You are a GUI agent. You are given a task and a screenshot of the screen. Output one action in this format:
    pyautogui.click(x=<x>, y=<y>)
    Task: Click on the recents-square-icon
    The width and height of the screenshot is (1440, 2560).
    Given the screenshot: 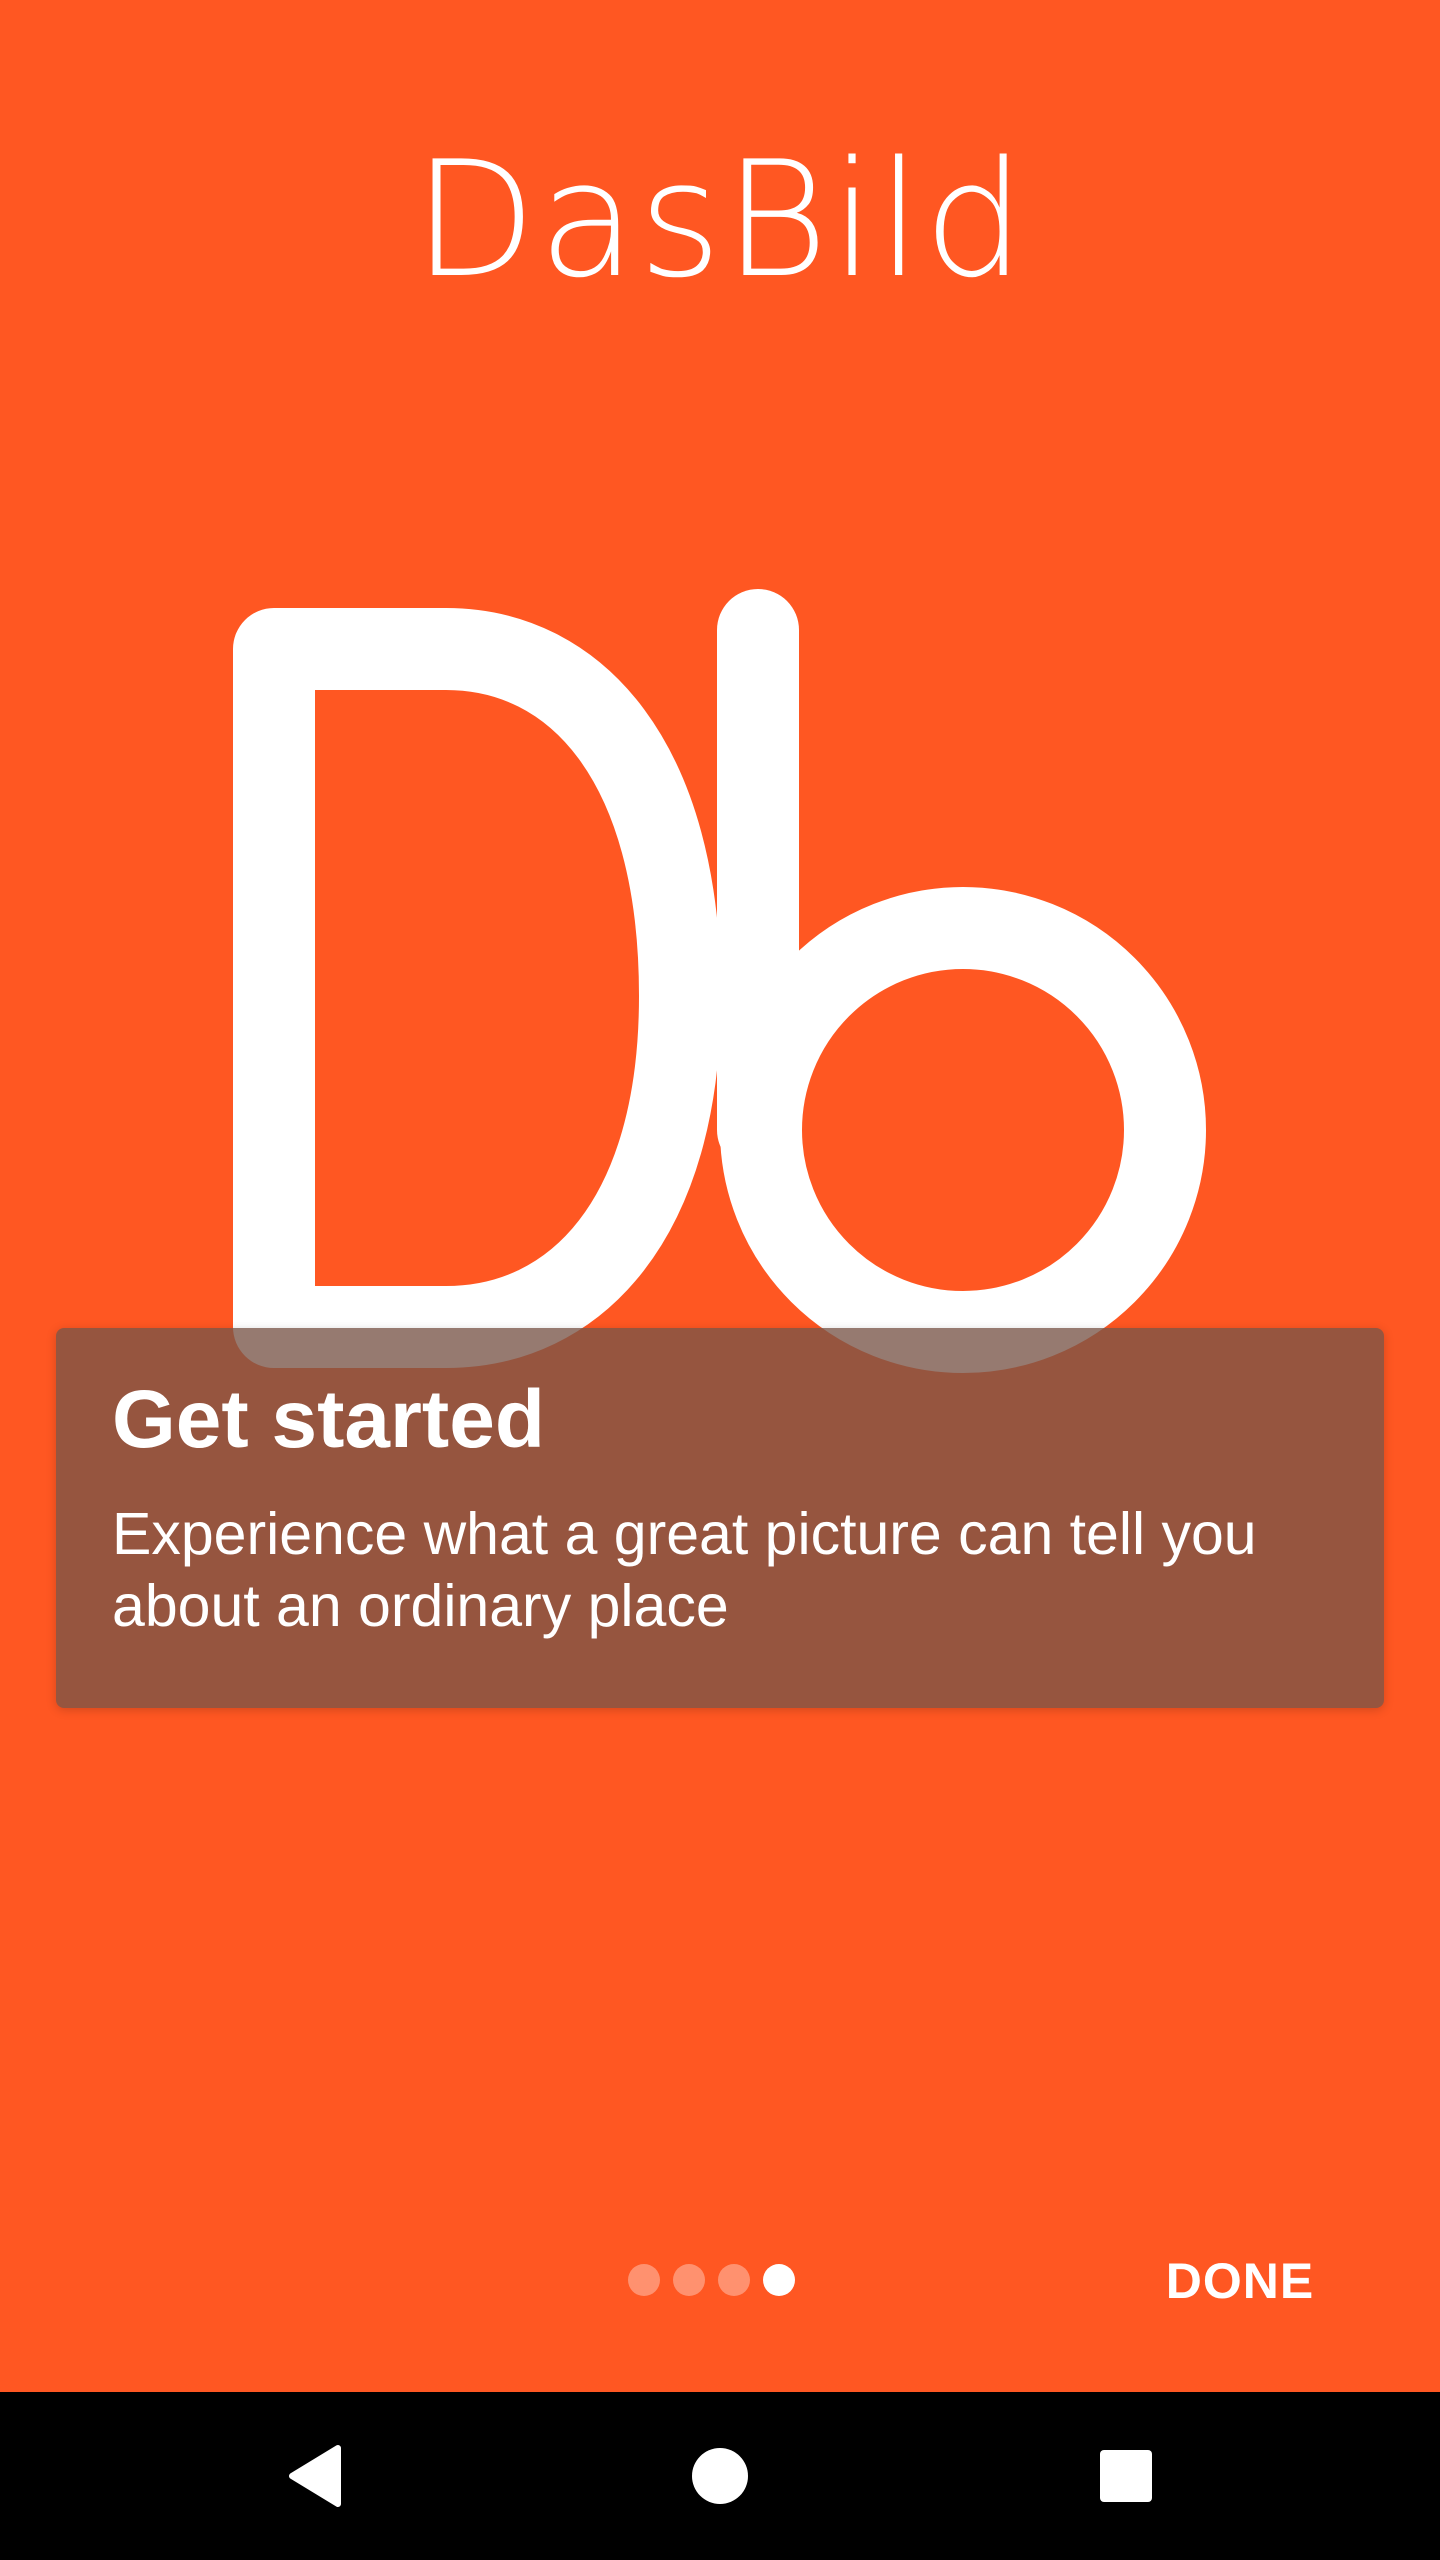 What is the action you would take?
    pyautogui.click(x=1126, y=2476)
    